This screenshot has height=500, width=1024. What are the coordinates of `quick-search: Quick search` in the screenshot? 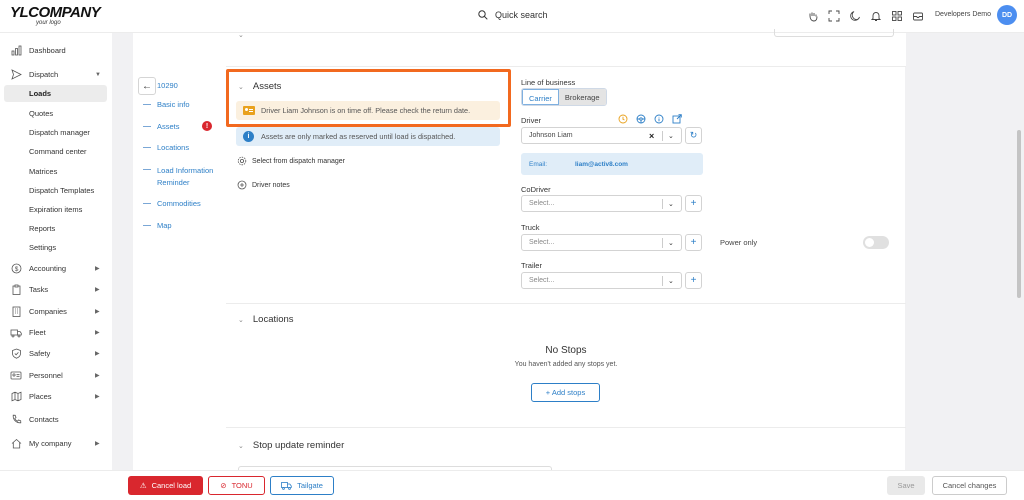 It's located at (513, 15).